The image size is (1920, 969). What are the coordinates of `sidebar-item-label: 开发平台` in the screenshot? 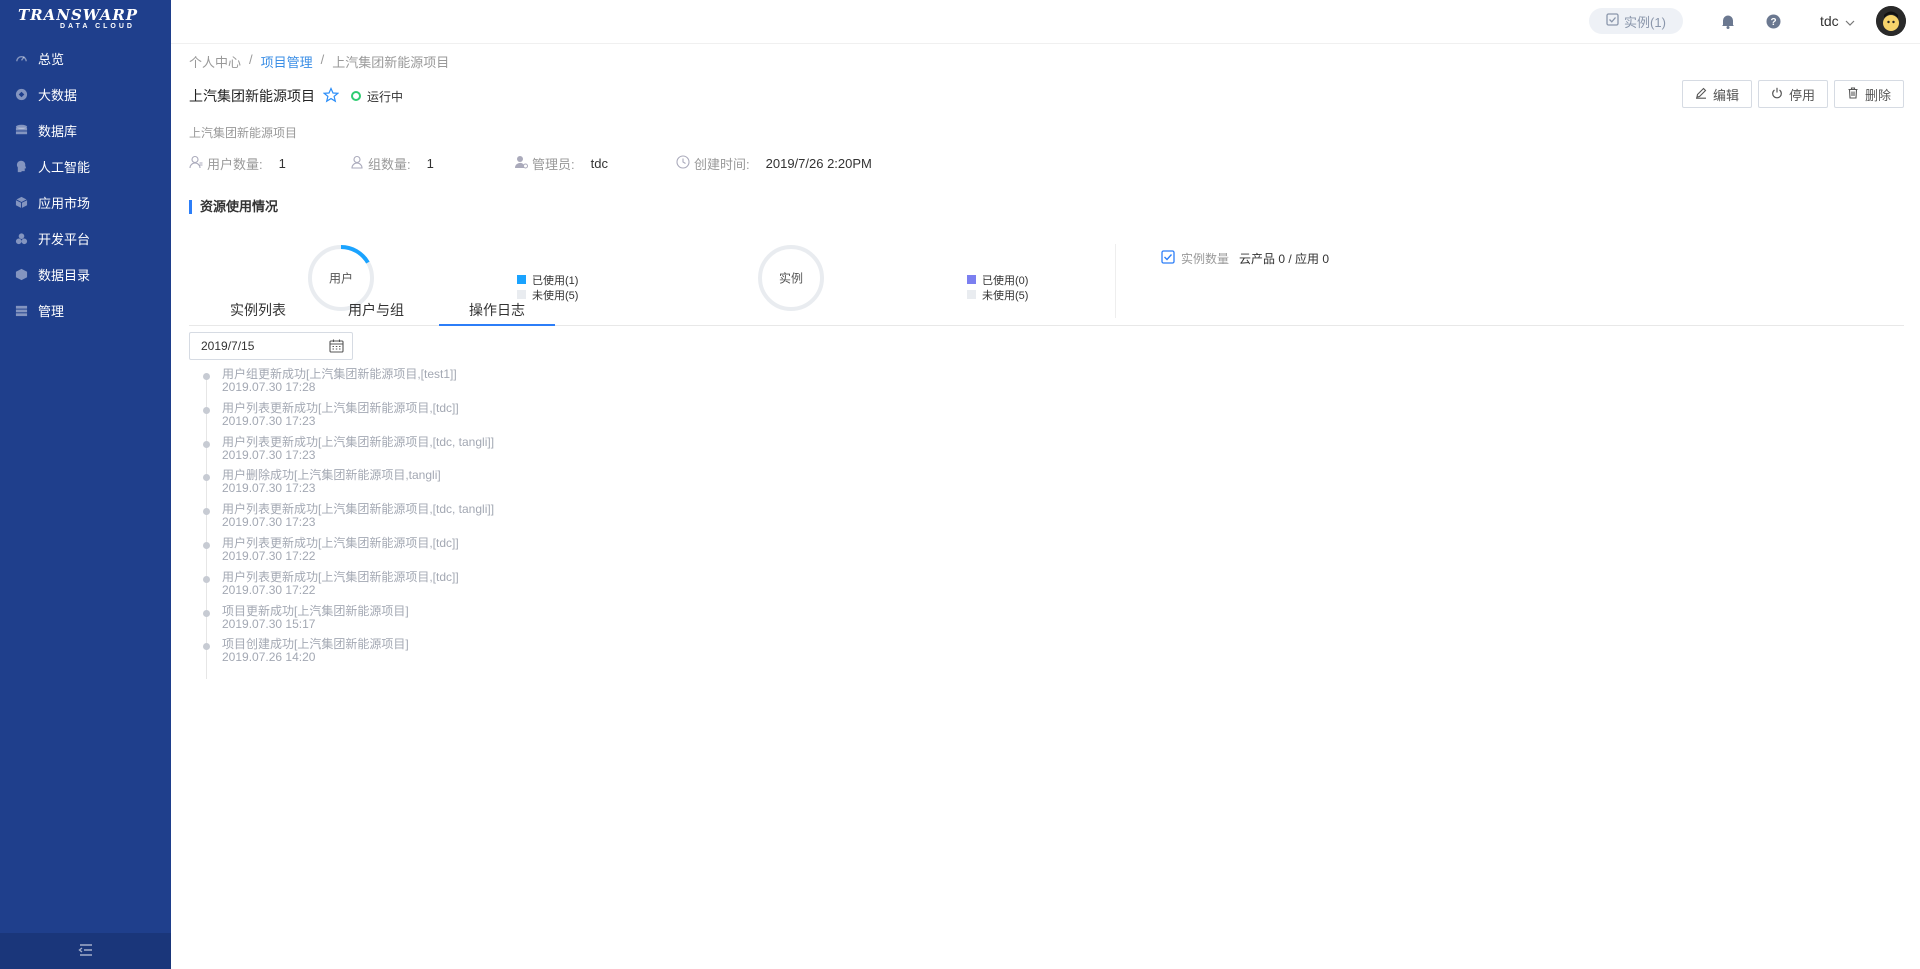 It's located at (64, 239).